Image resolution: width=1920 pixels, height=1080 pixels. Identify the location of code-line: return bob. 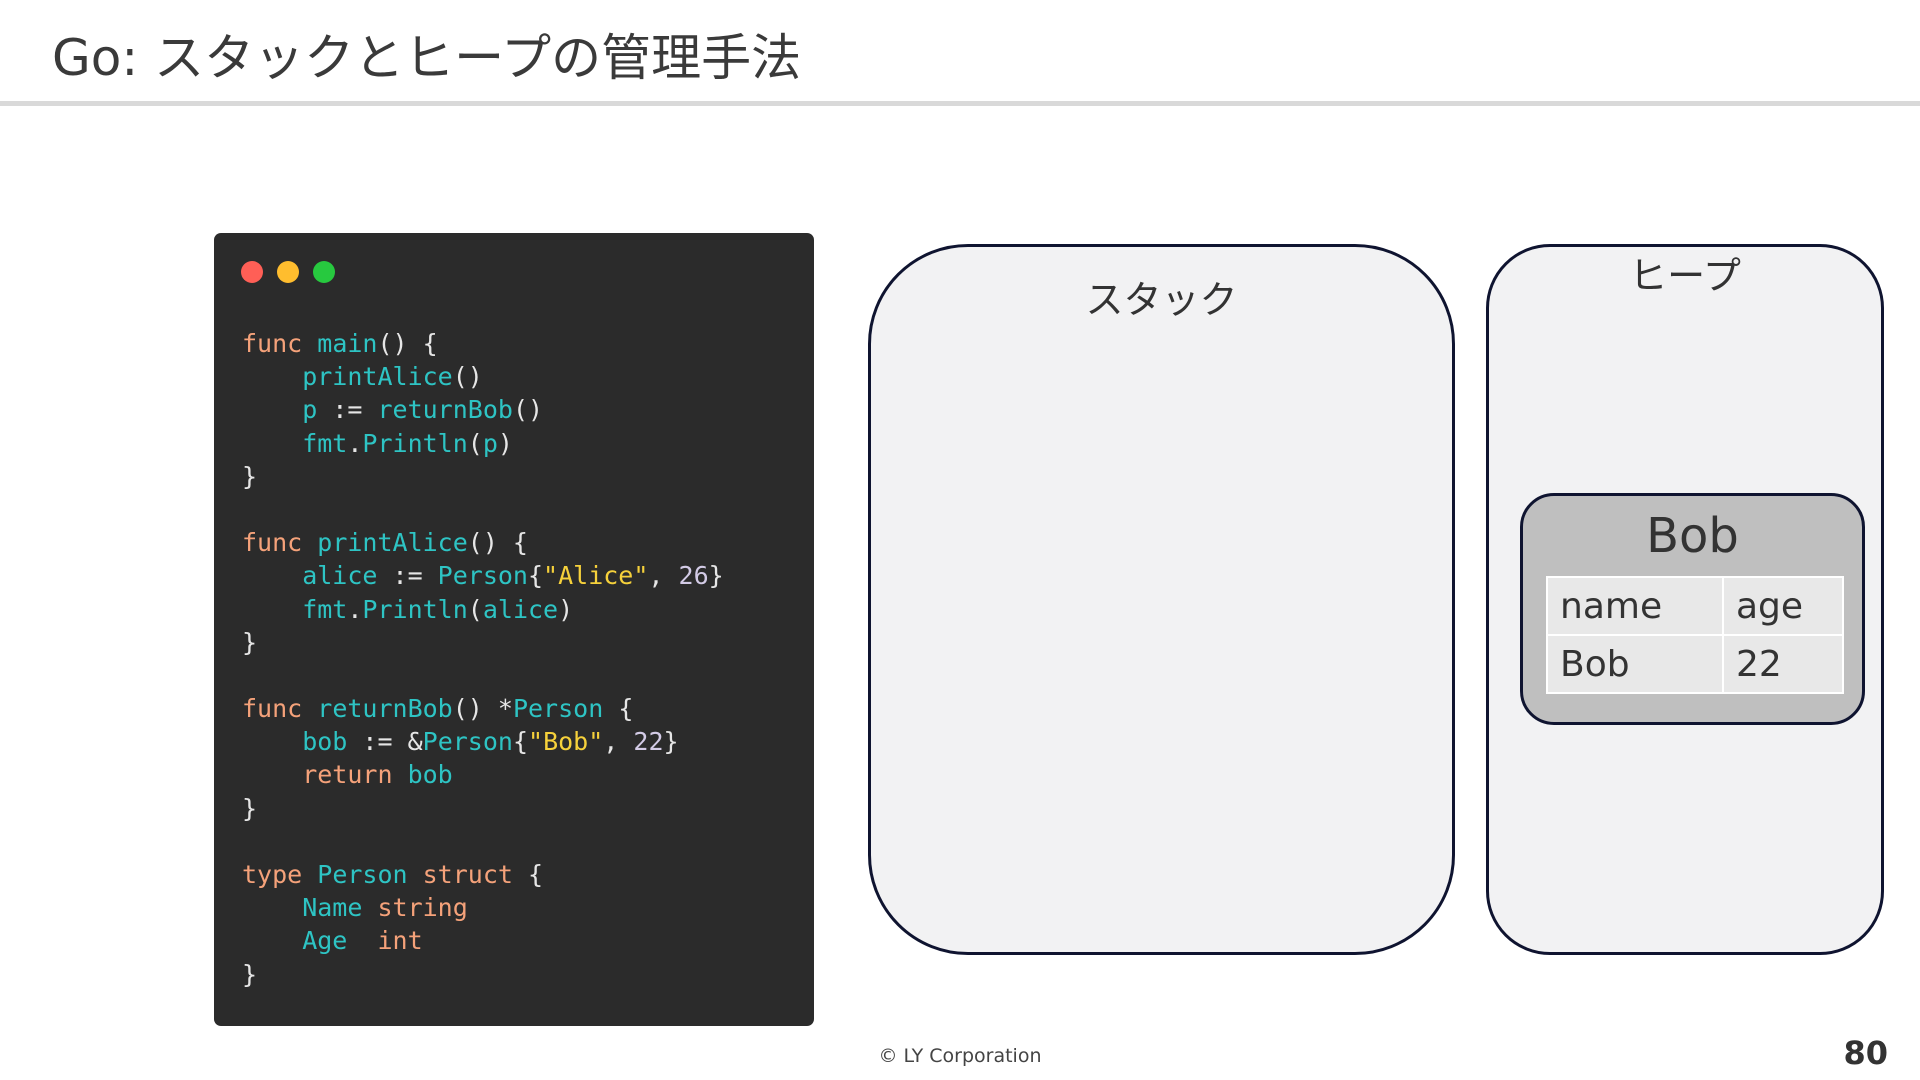
(483, 774).